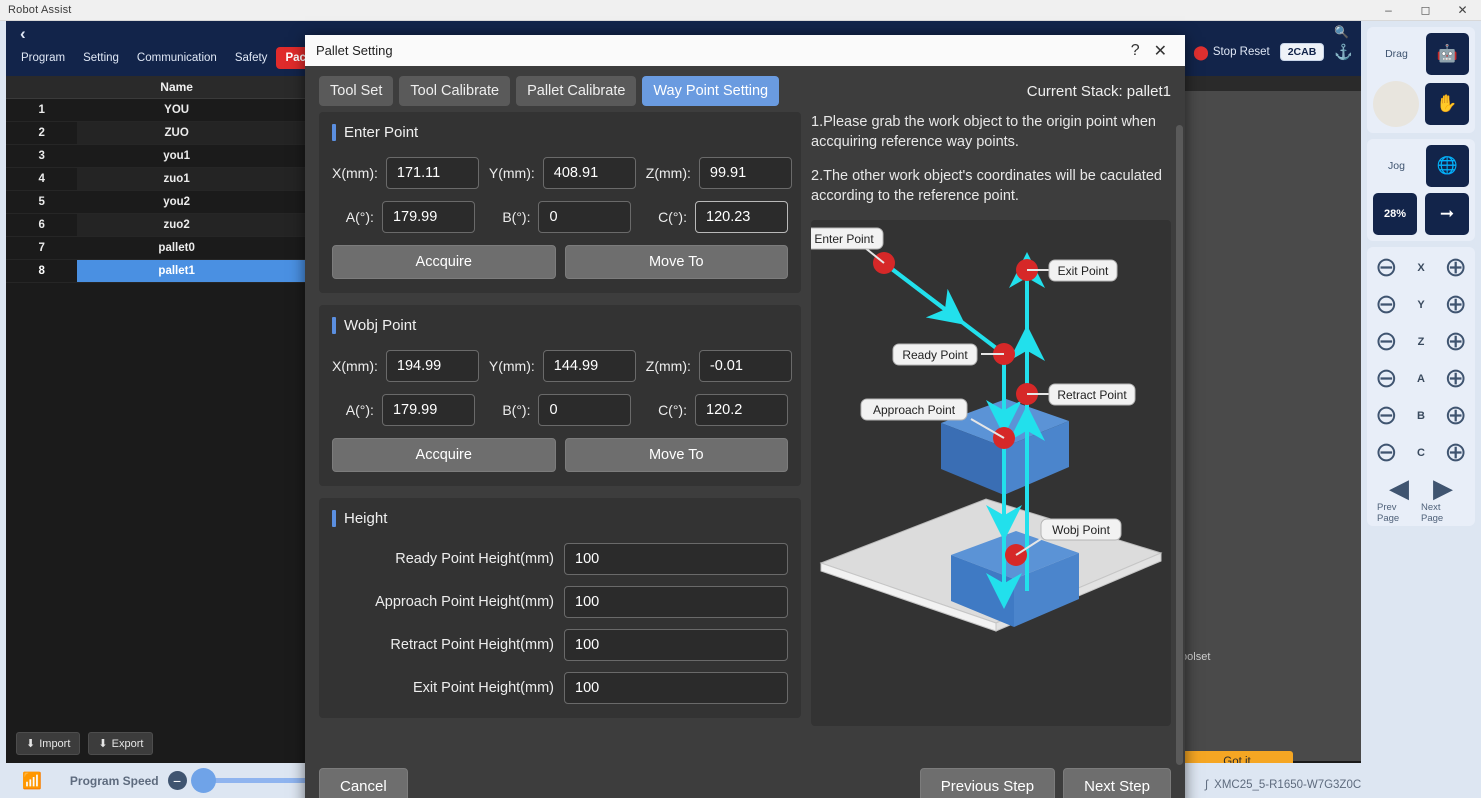  I want to click on axis-row-b: ⊖ B ⊕, so click(1421, 415).